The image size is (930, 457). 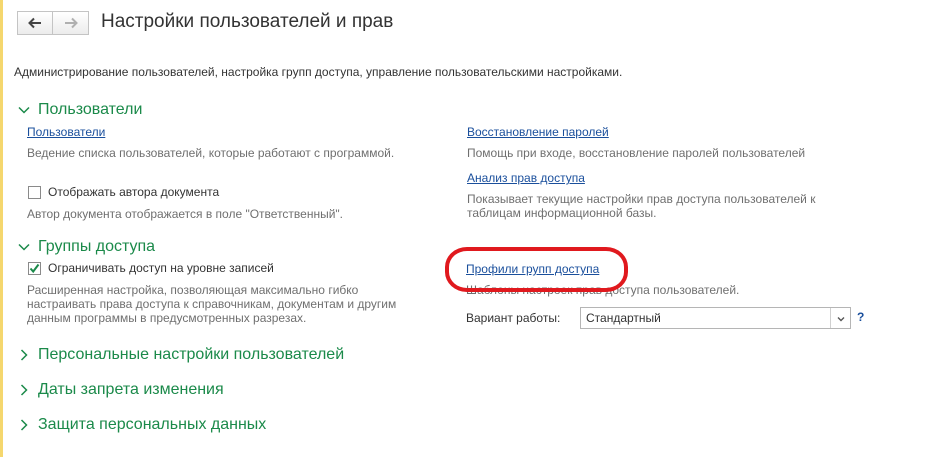 I want to click on dropdown-button, so click(x=840, y=318).